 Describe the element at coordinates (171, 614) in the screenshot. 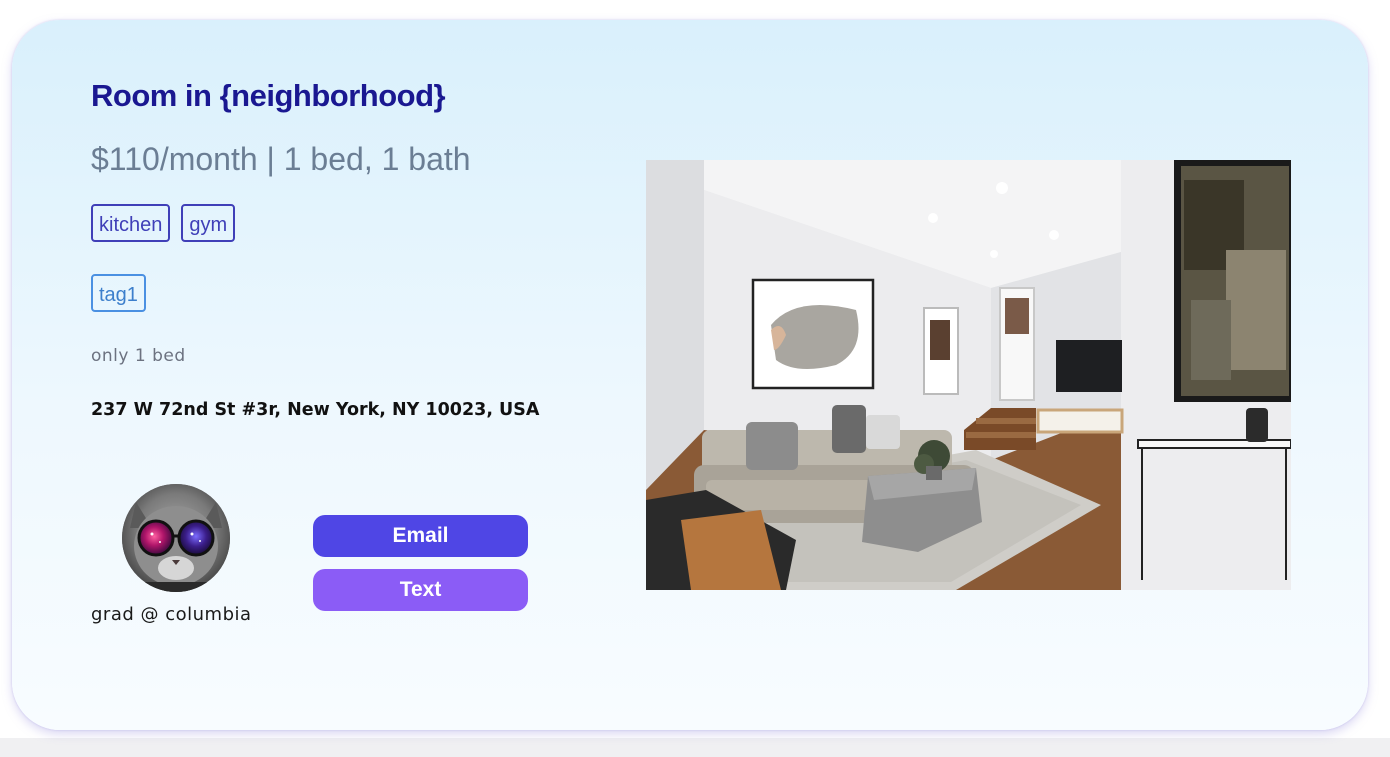

I see `host-label: grad @ columbia` at that location.